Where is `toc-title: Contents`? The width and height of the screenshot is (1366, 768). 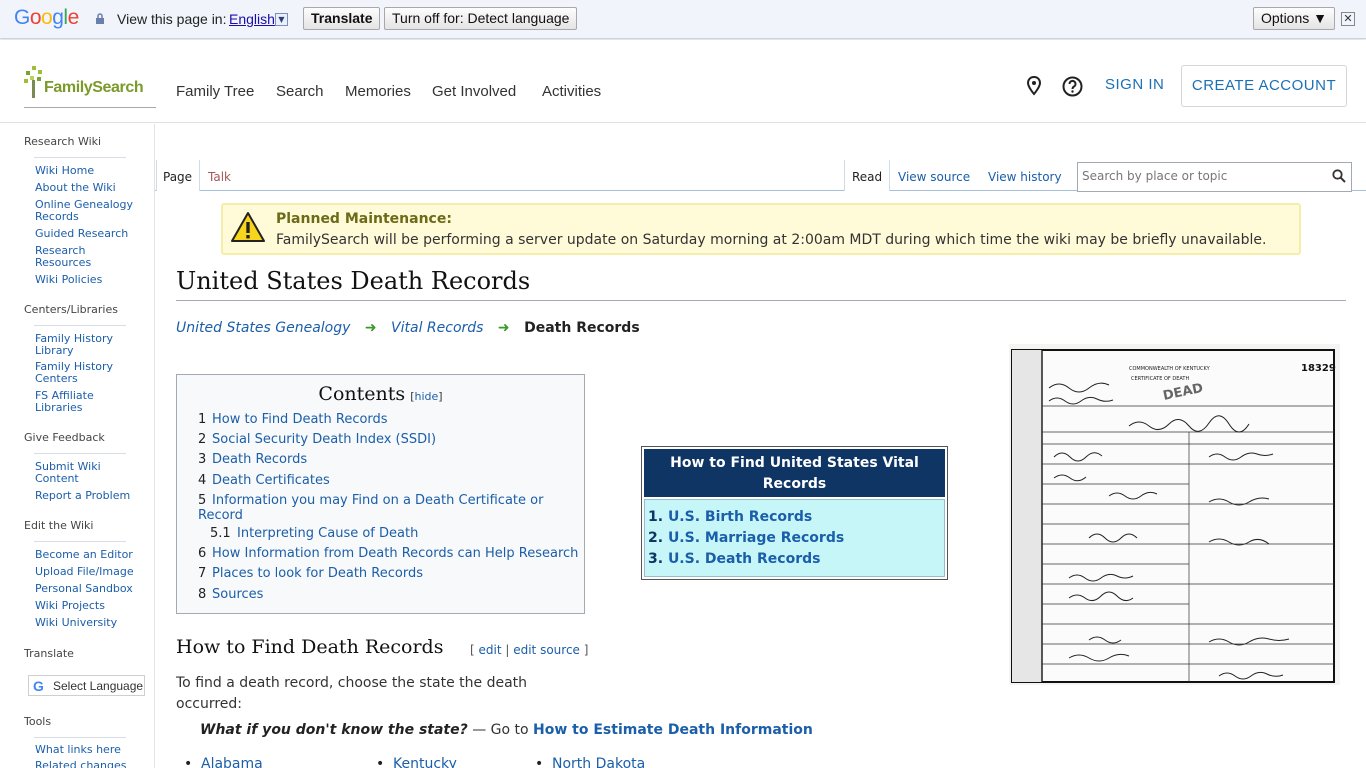
toc-title: Contents is located at coordinates (362, 394).